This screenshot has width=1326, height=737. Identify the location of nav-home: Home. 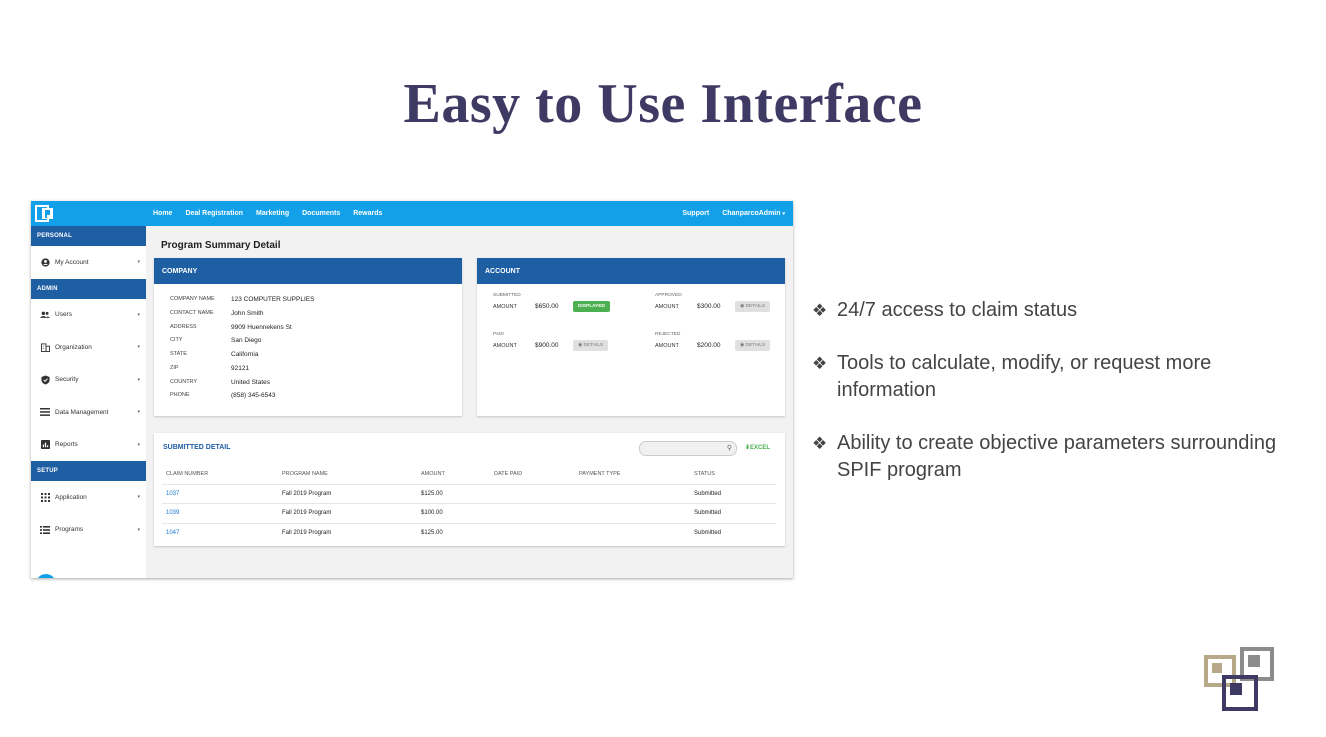
(162, 213).